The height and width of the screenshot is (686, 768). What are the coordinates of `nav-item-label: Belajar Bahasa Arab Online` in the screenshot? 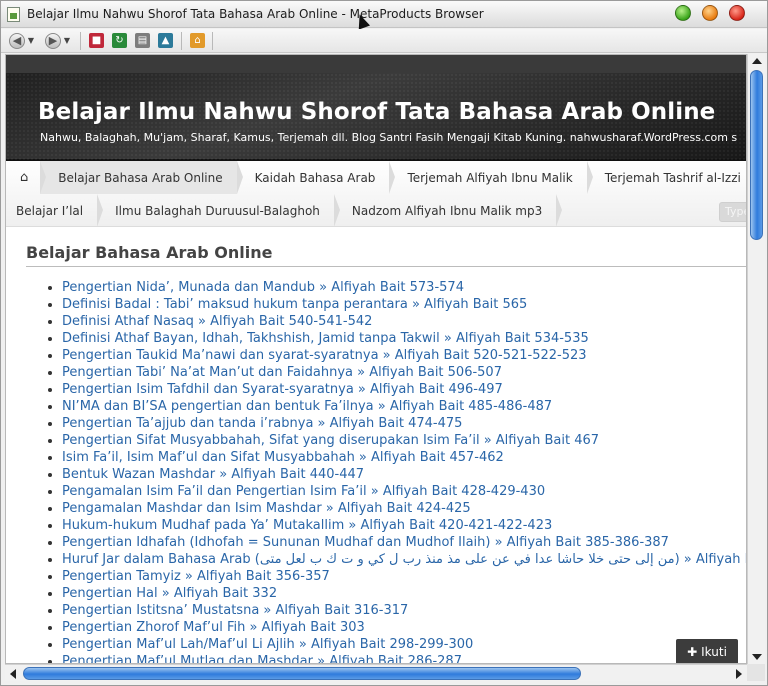 It's located at (140, 177).